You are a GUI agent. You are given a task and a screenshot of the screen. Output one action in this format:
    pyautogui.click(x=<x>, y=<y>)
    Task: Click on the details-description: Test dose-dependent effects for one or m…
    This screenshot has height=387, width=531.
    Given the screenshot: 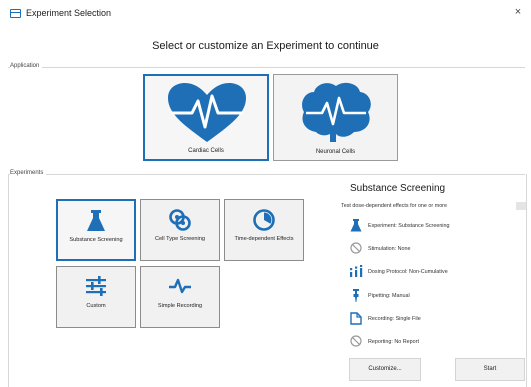 What is the action you would take?
    pyautogui.click(x=394, y=206)
    